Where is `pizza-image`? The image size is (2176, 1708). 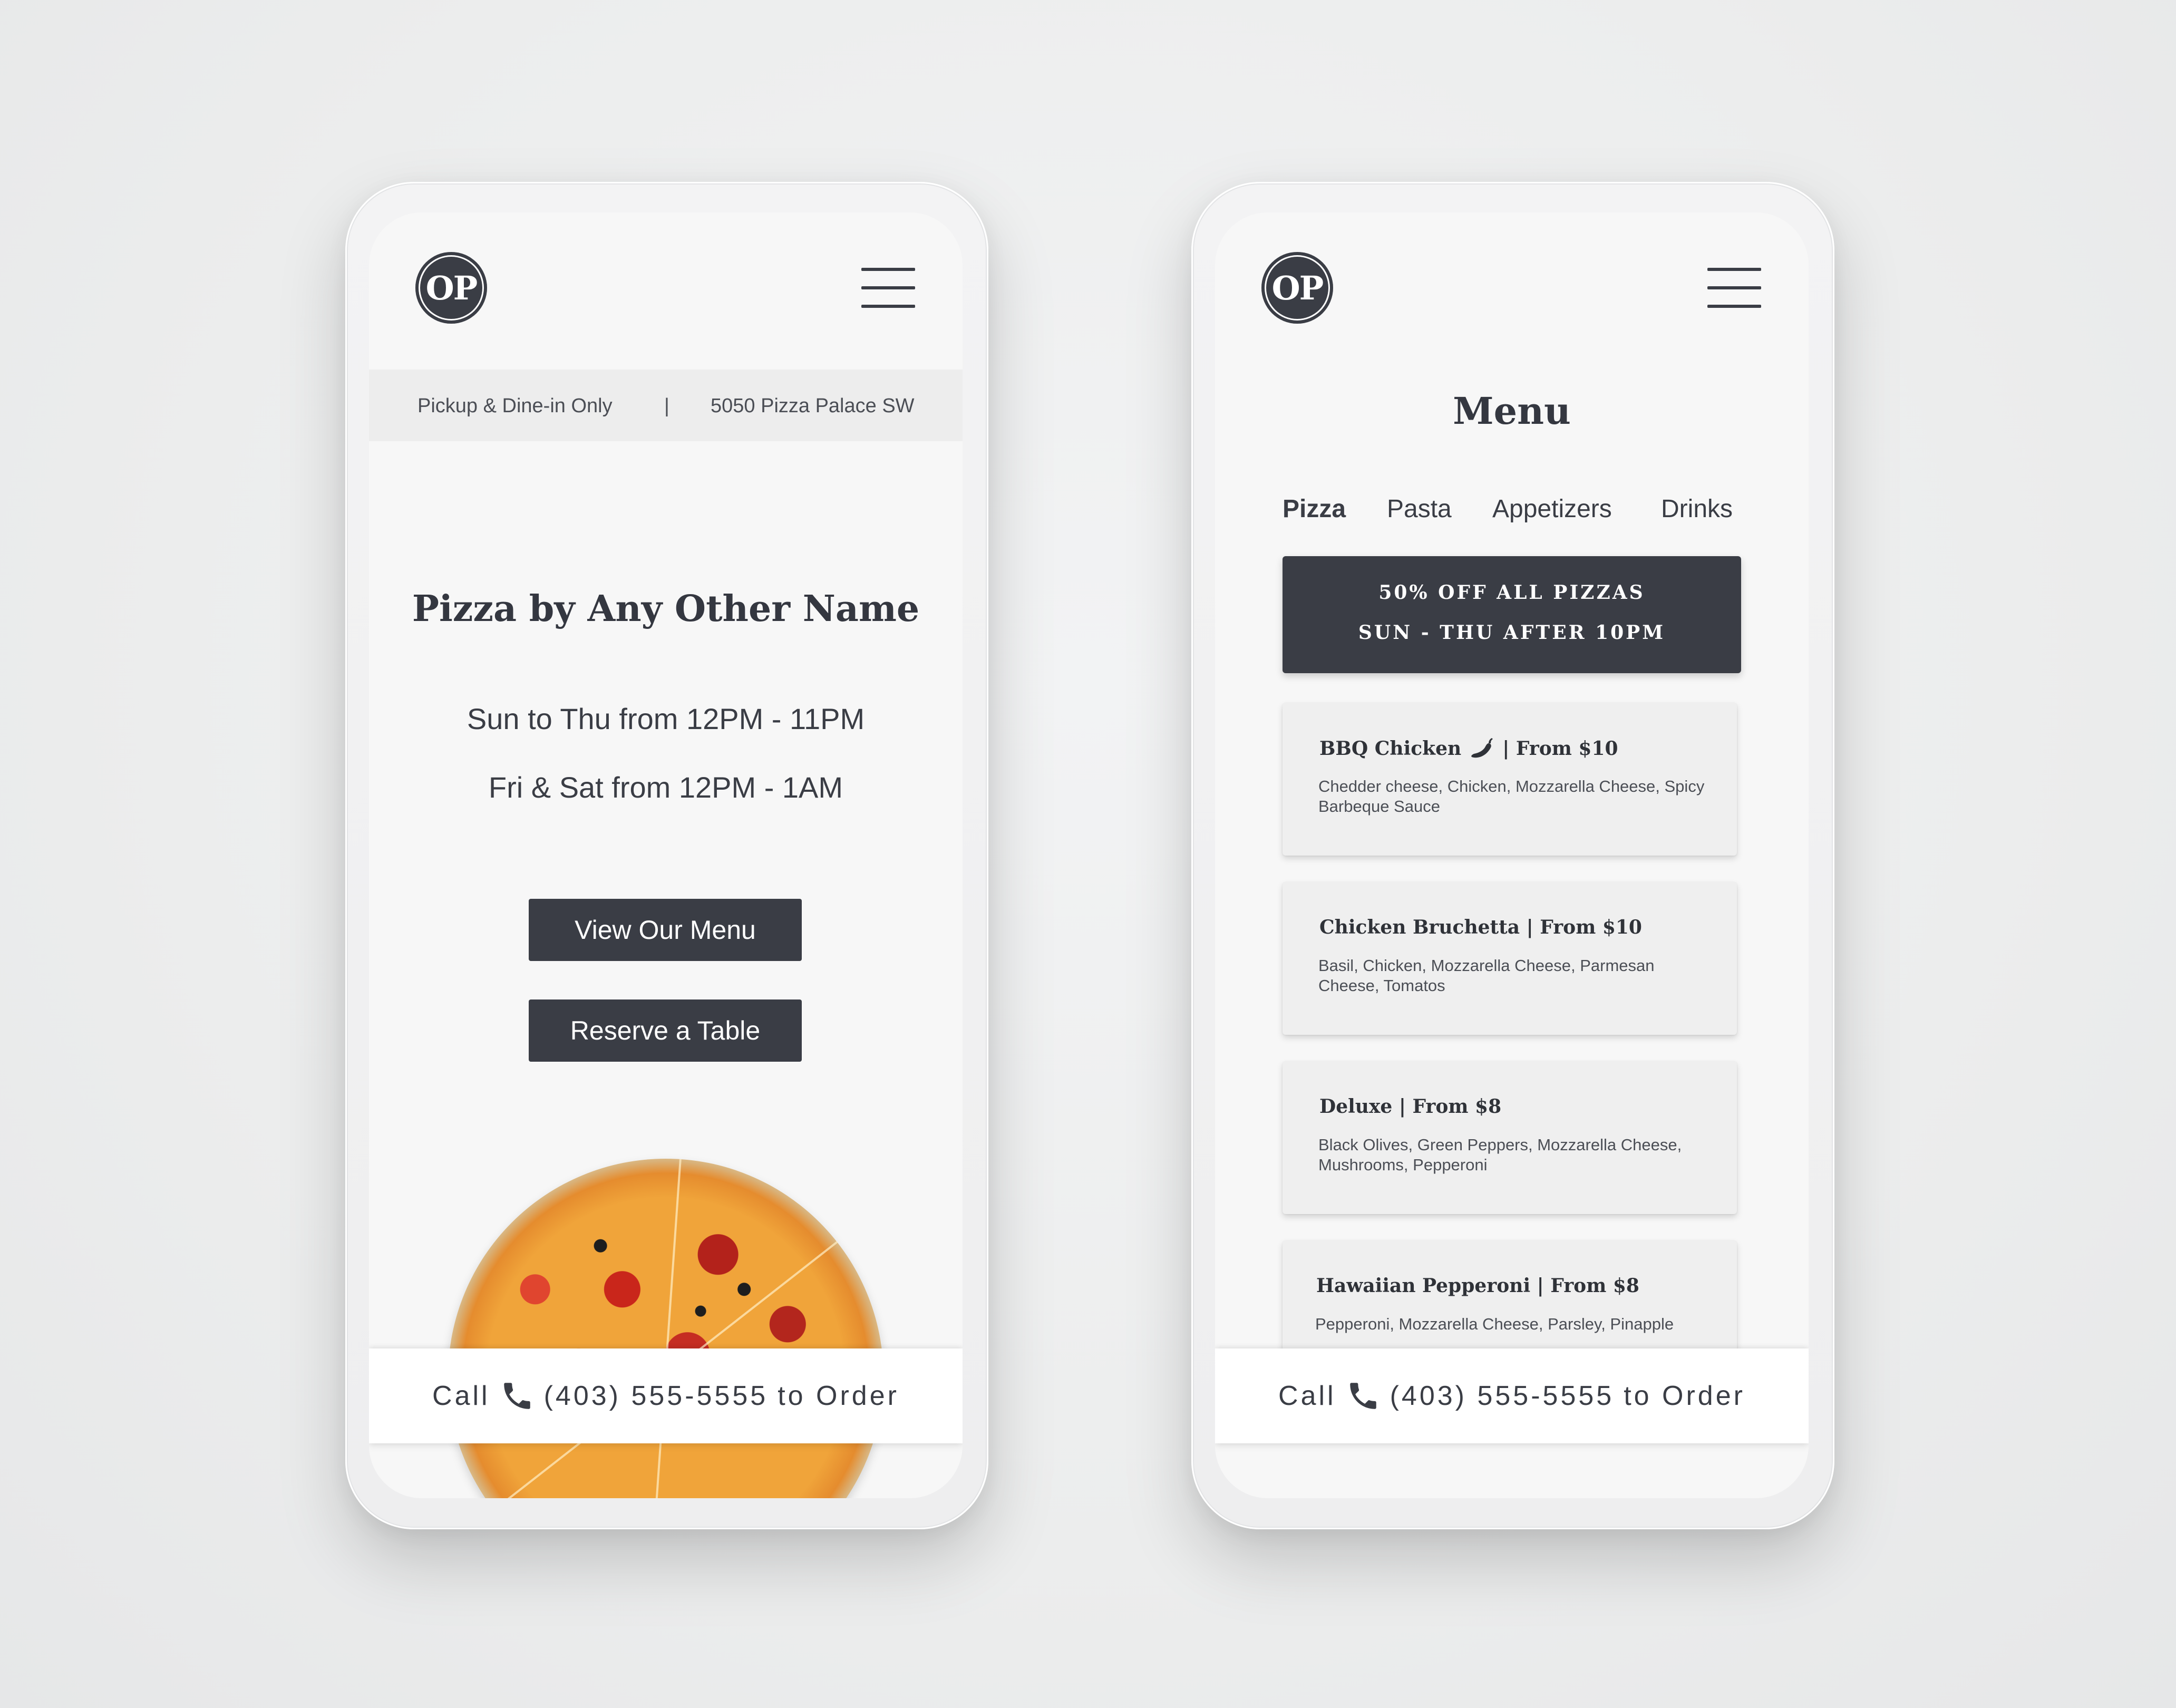 pizza-image is located at coordinates (665, 1328).